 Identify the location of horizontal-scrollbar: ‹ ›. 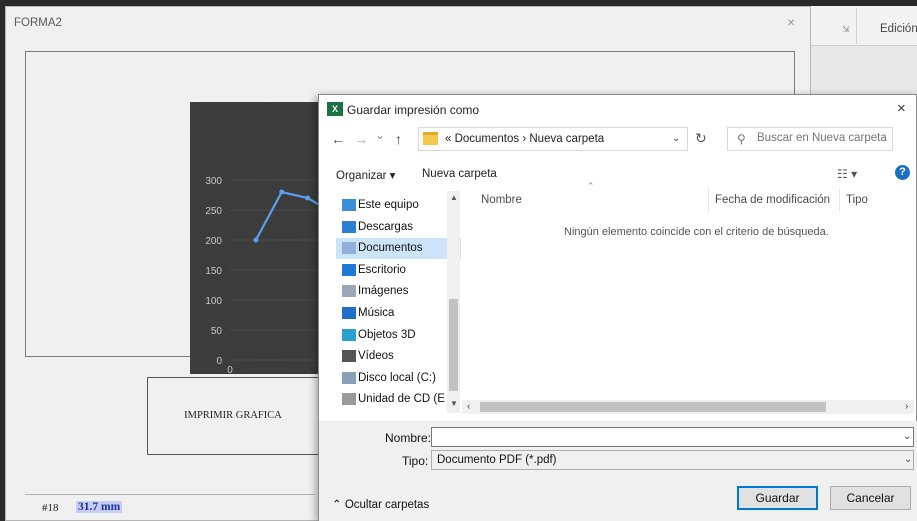
(688, 407).